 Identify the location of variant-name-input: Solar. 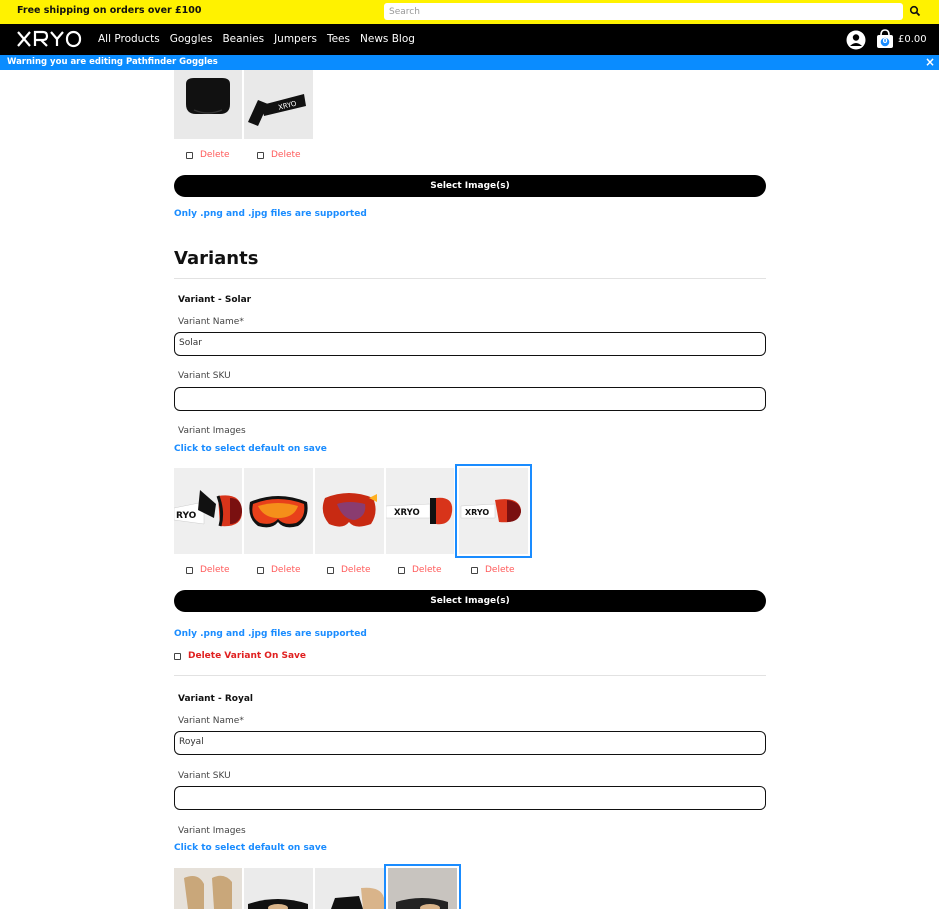
(470, 344).